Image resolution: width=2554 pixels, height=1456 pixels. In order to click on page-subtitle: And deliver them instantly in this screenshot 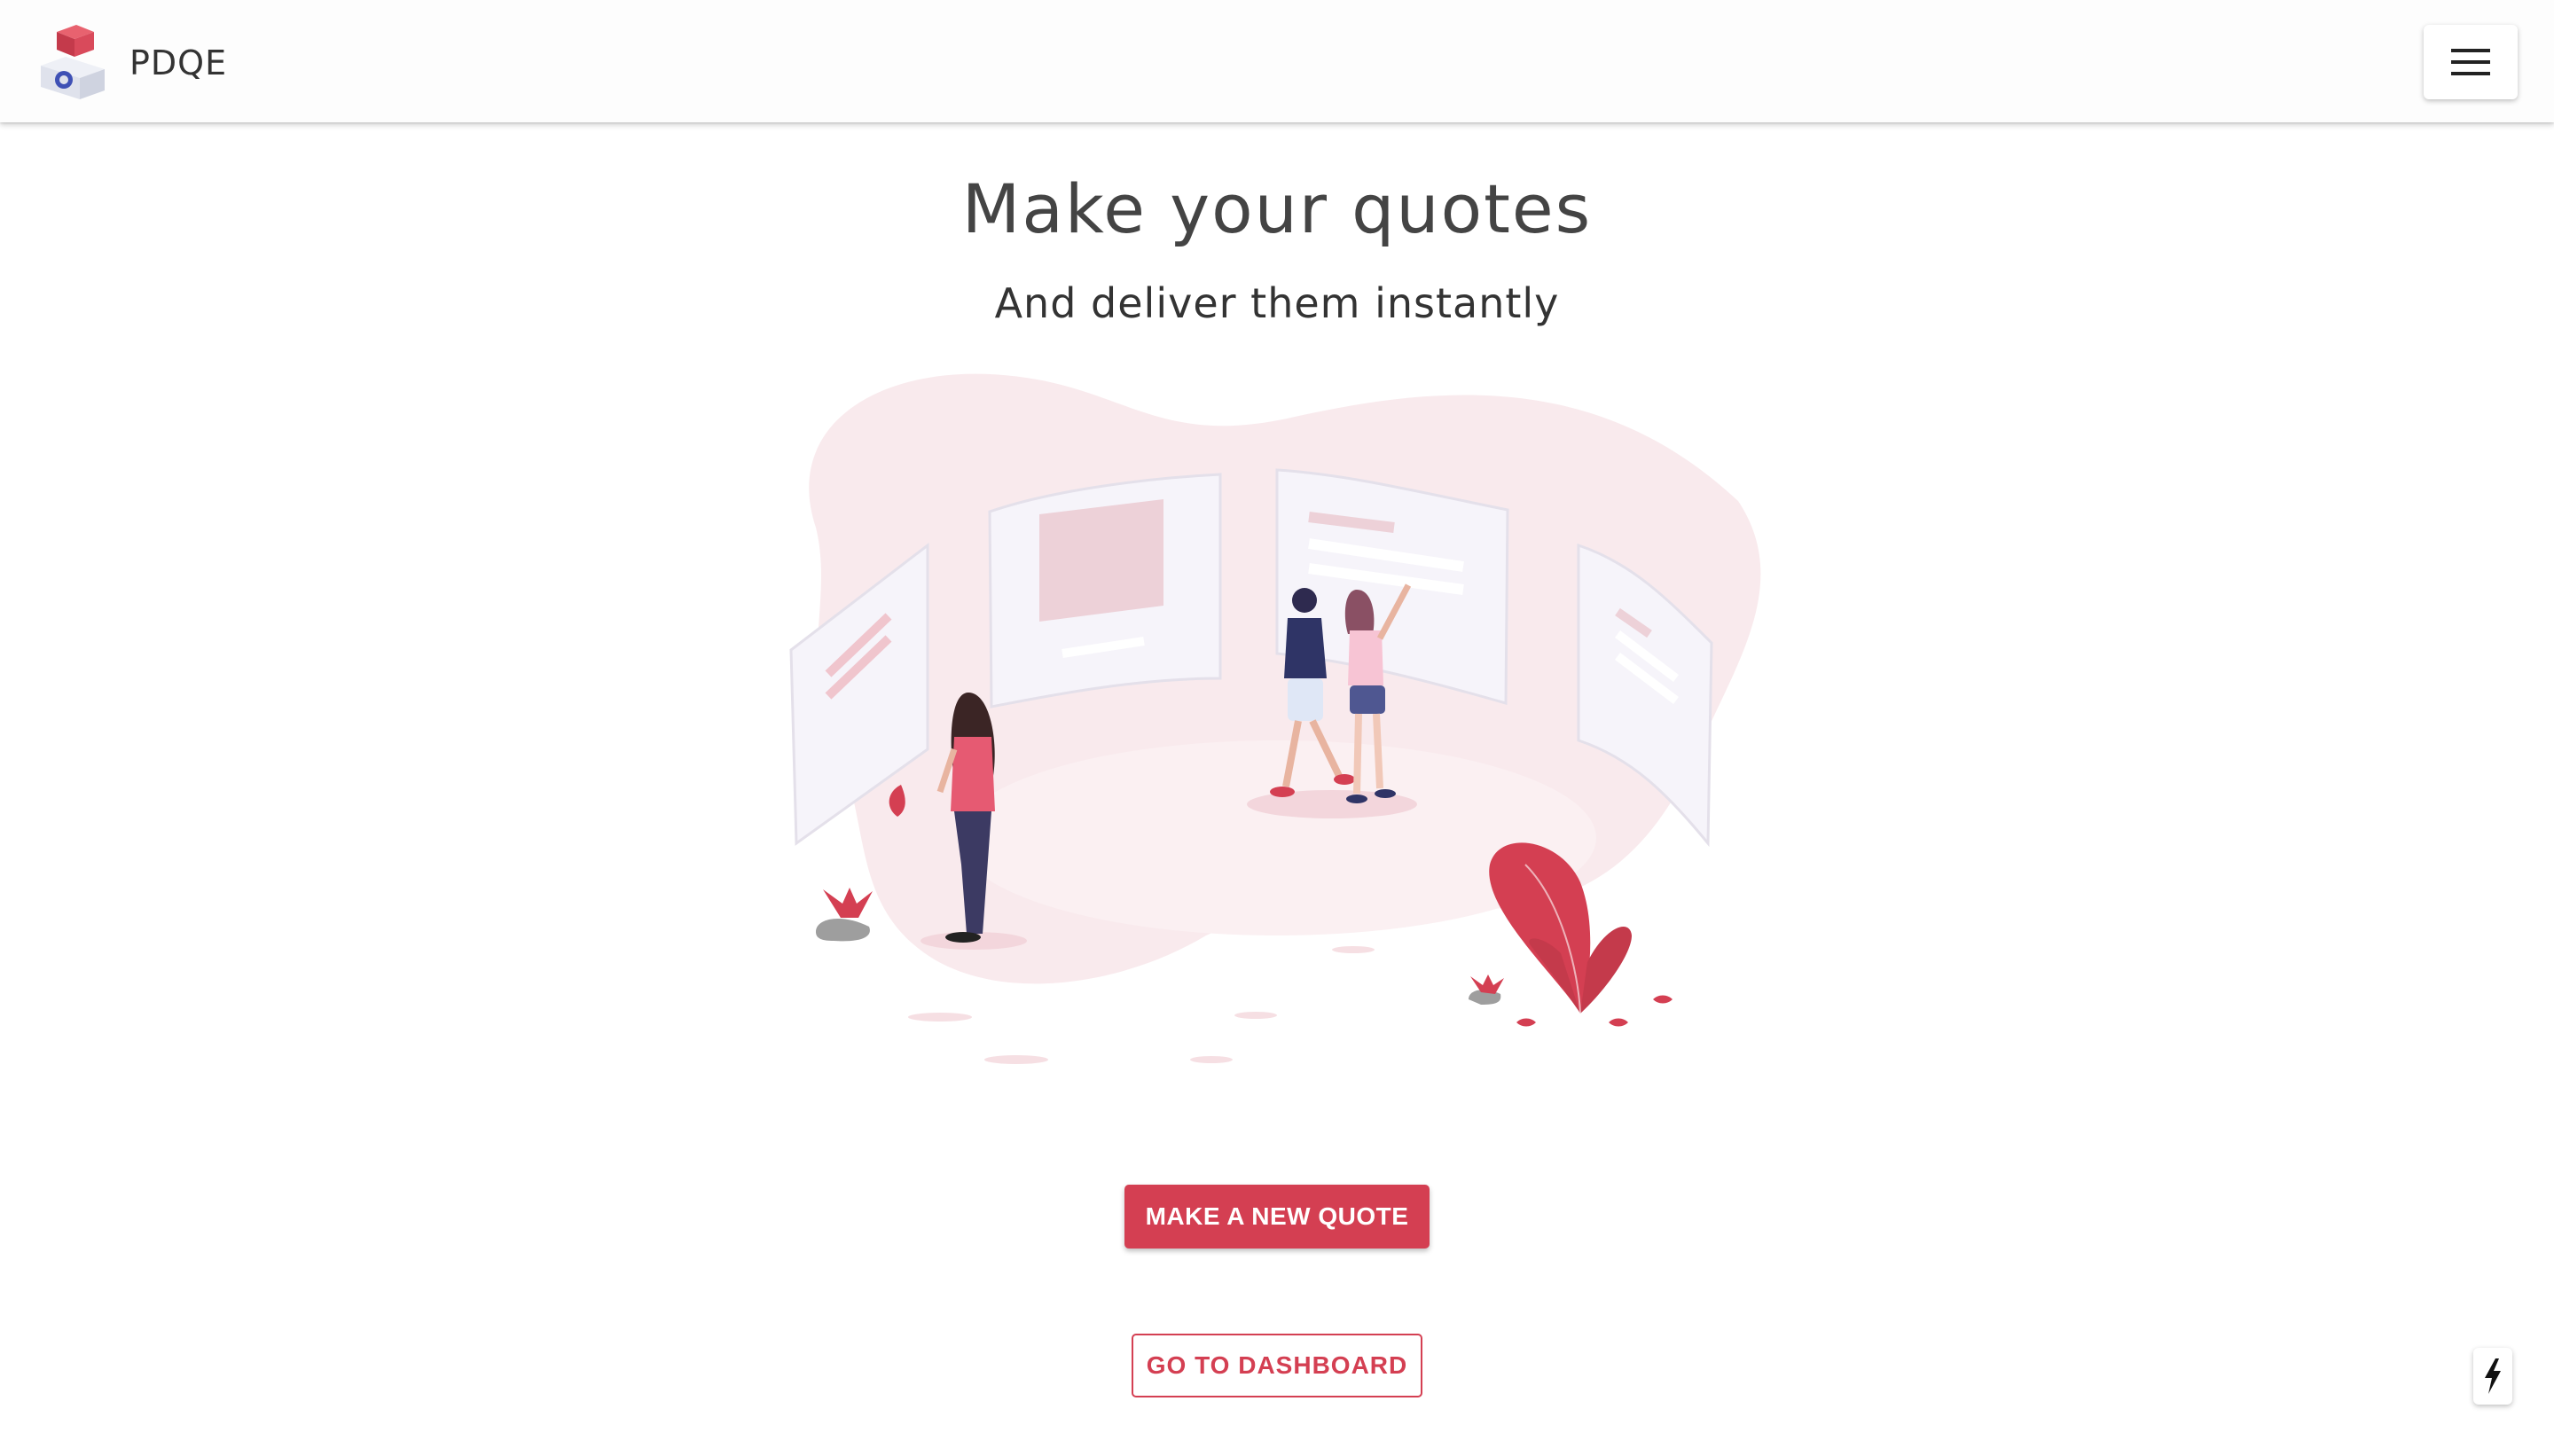, I will do `click(1277, 303)`.